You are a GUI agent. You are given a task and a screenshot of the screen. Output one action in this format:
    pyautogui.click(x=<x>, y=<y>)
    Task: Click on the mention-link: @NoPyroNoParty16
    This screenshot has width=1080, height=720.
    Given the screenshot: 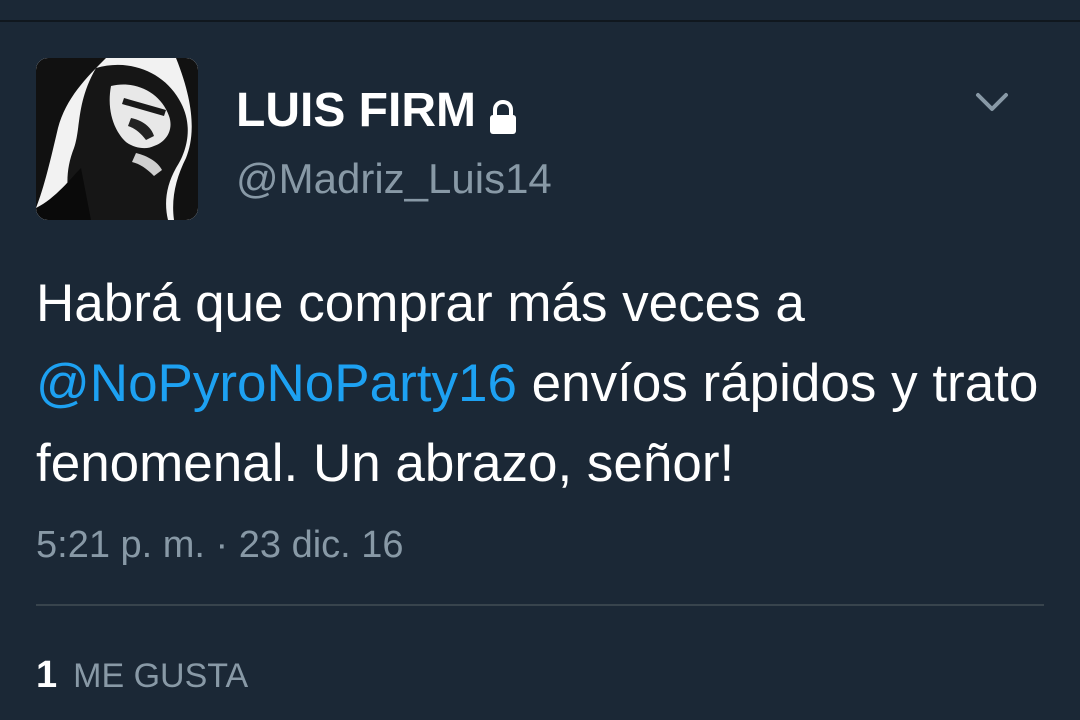 What is the action you would take?
    pyautogui.click(x=276, y=383)
    